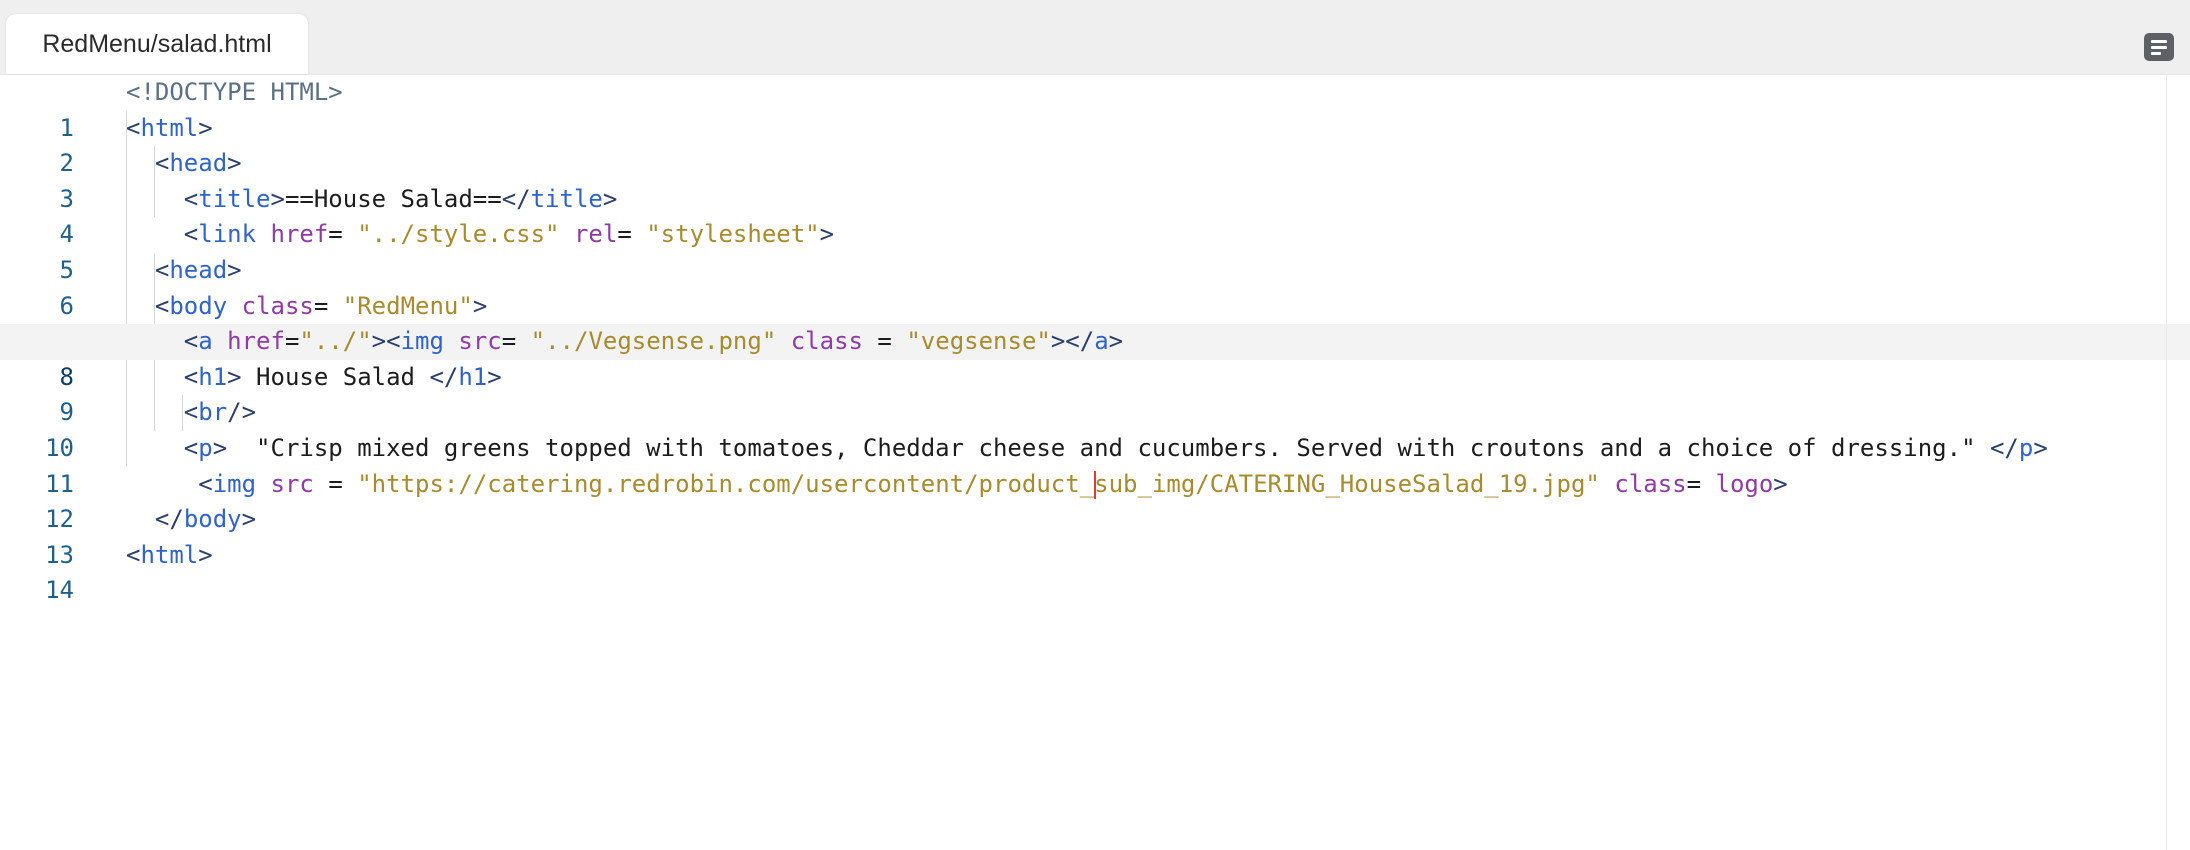 Image resolution: width=2190 pixels, height=850 pixels. What do you see at coordinates (1095, 535) in the screenshot?
I see `code-line: 13 </body>` at bounding box center [1095, 535].